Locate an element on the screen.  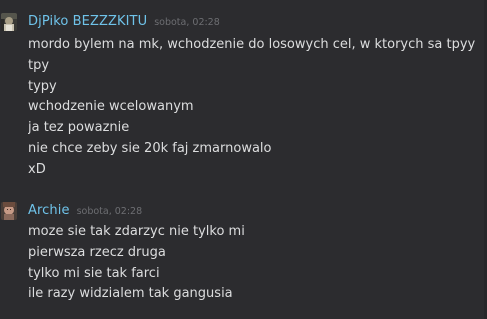
message-line: tpy is located at coordinates (39, 65).